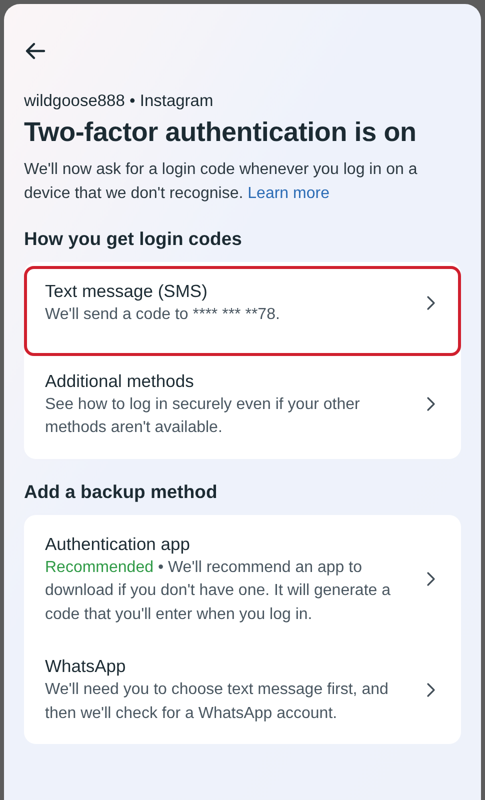  I want to click on page-title: Two-factor authentication is on, so click(221, 132).